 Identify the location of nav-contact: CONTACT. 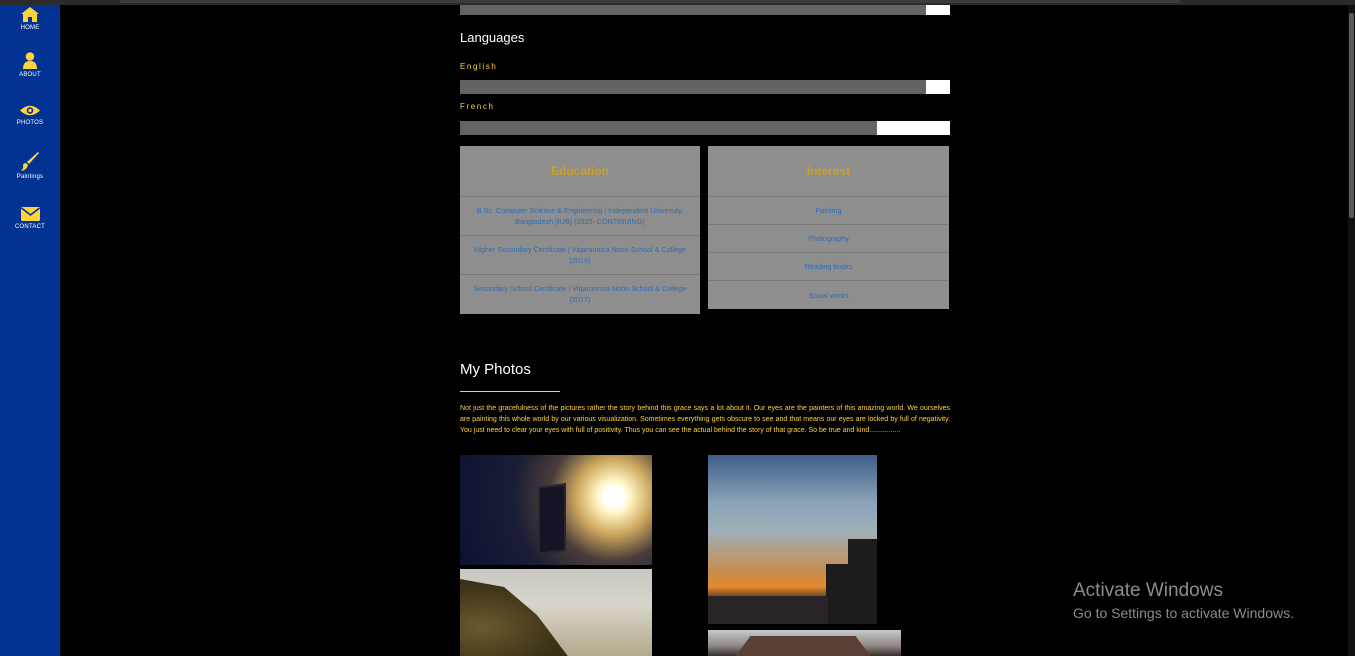
(30, 218).